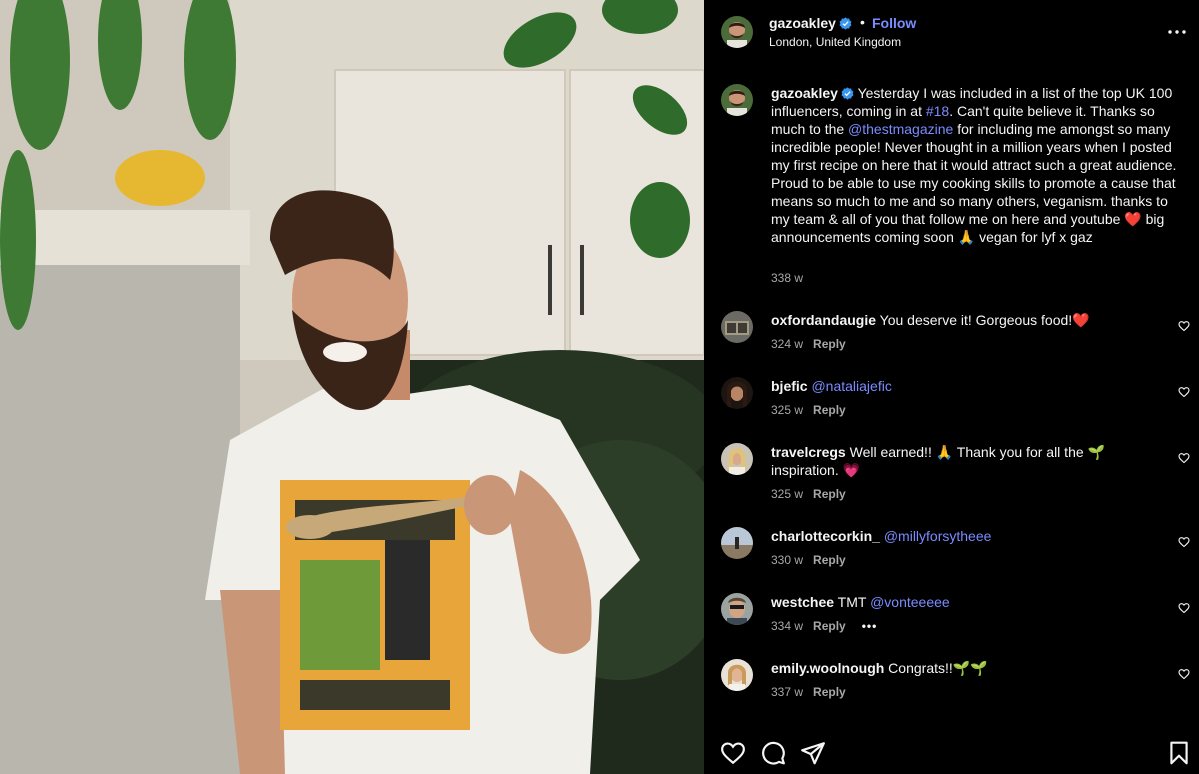 The image size is (1199, 774). I want to click on comment-item: emily.woolnough Congrats!!🌱🌱 337 w Reply, so click(951, 689).